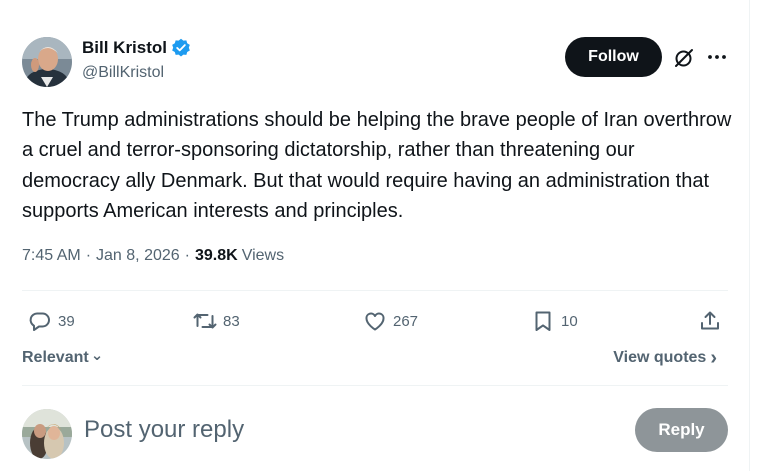  What do you see at coordinates (51, 321) in the screenshot?
I see `reply-action: 39` at bounding box center [51, 321].